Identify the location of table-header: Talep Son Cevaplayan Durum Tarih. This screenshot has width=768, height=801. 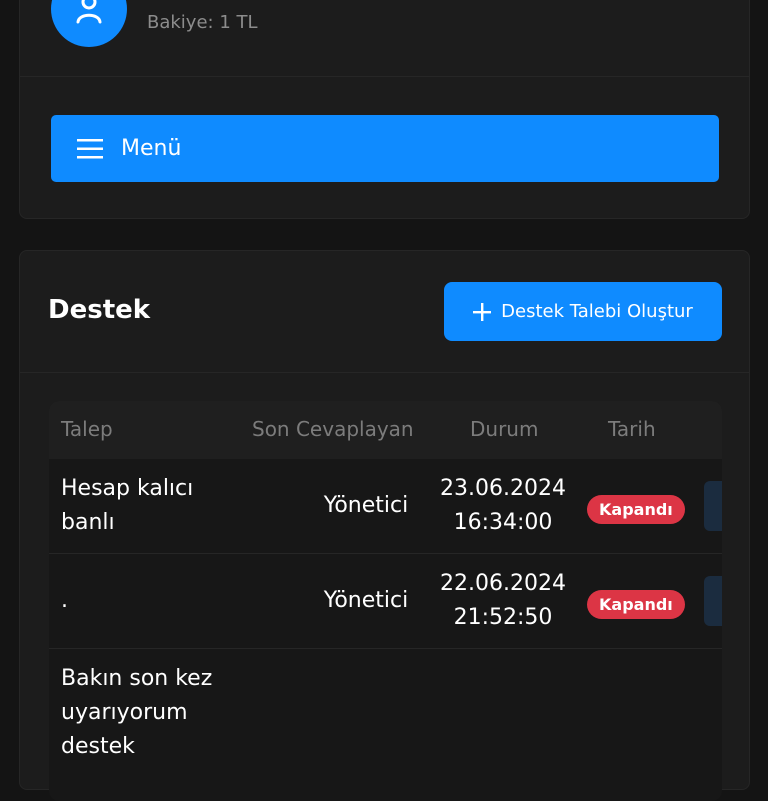
(385, 430).